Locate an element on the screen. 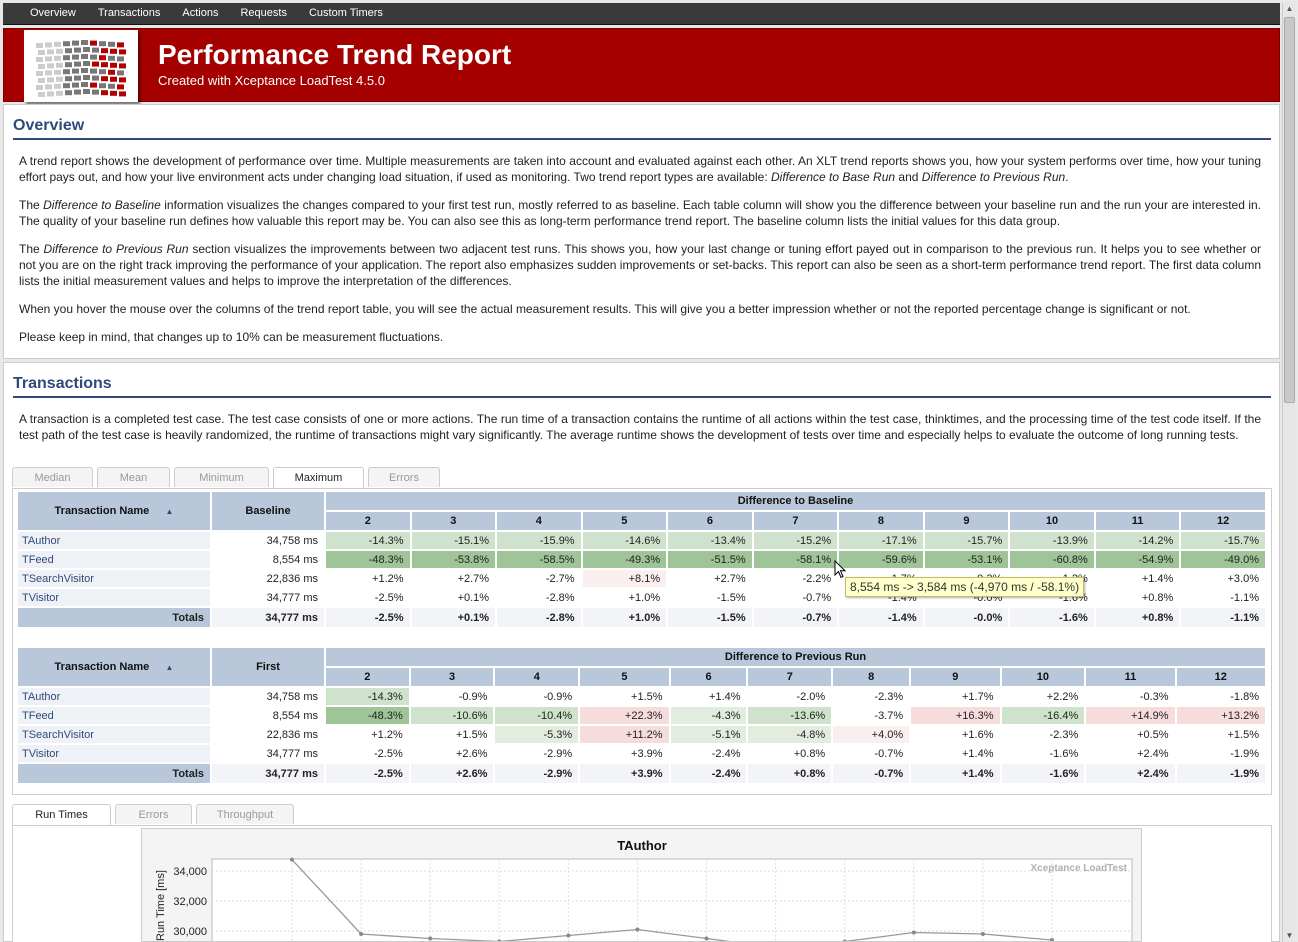 The image size is (1298, 942). diff-cell: -58.1% is located at coordinates (795, 559).